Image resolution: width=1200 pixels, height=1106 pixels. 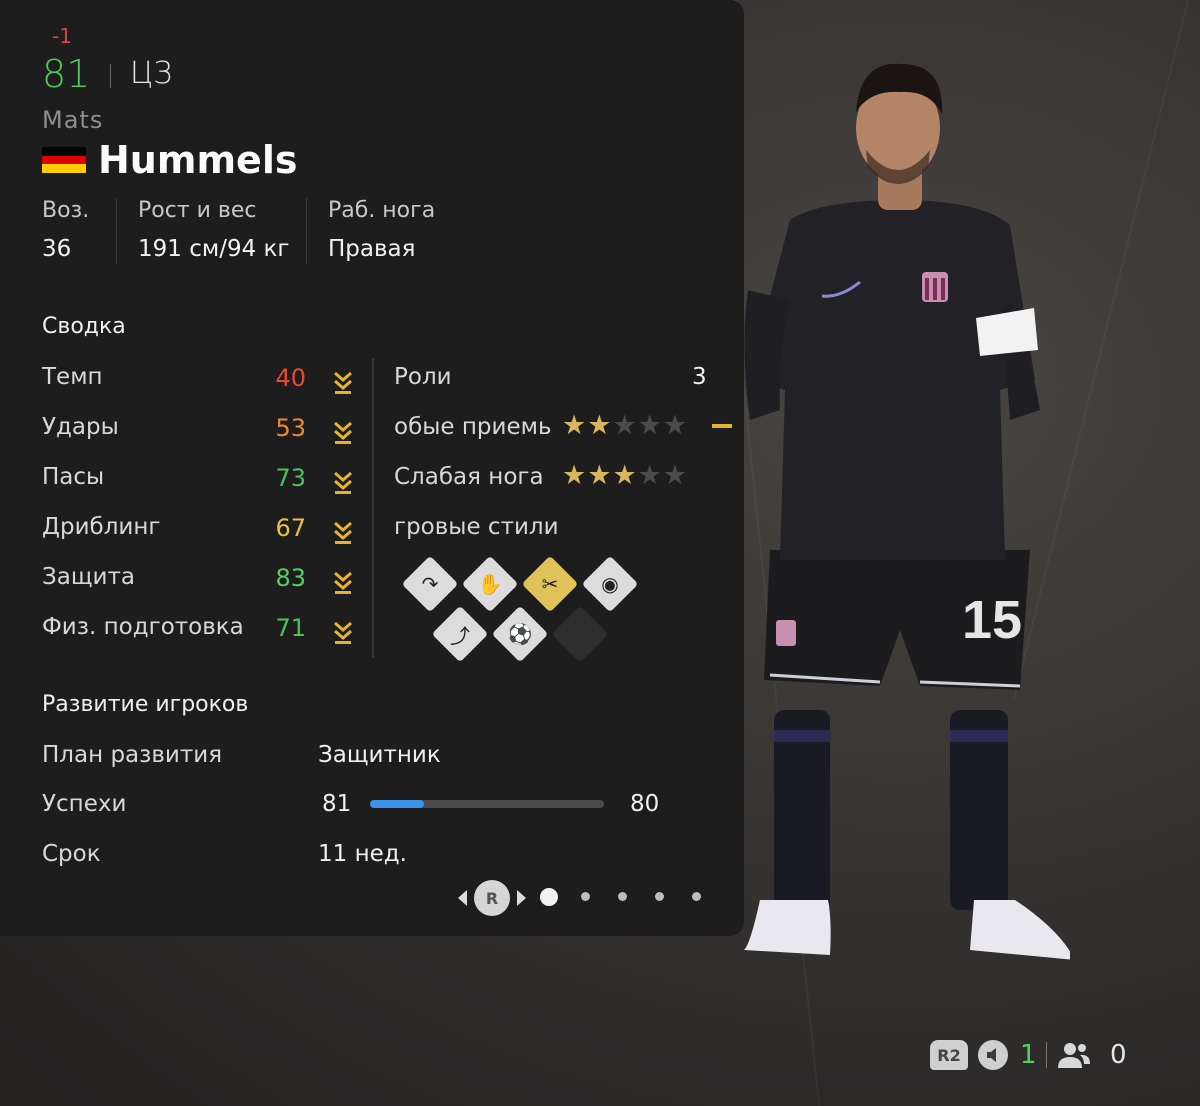 I want to click on stat-row: Темп 40, so click(x=202, y=384).